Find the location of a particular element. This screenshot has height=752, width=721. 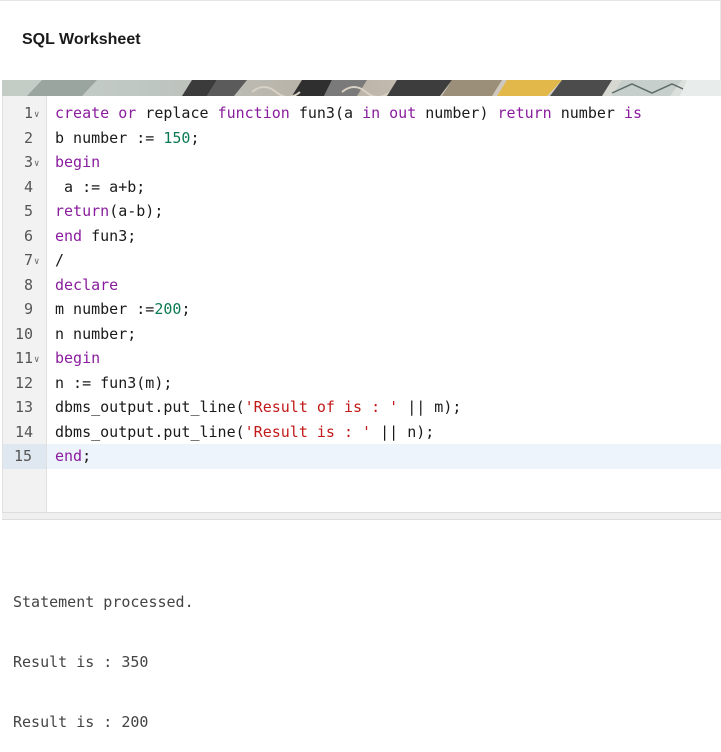

line-number: 10 is located at coordinates (23, 333).